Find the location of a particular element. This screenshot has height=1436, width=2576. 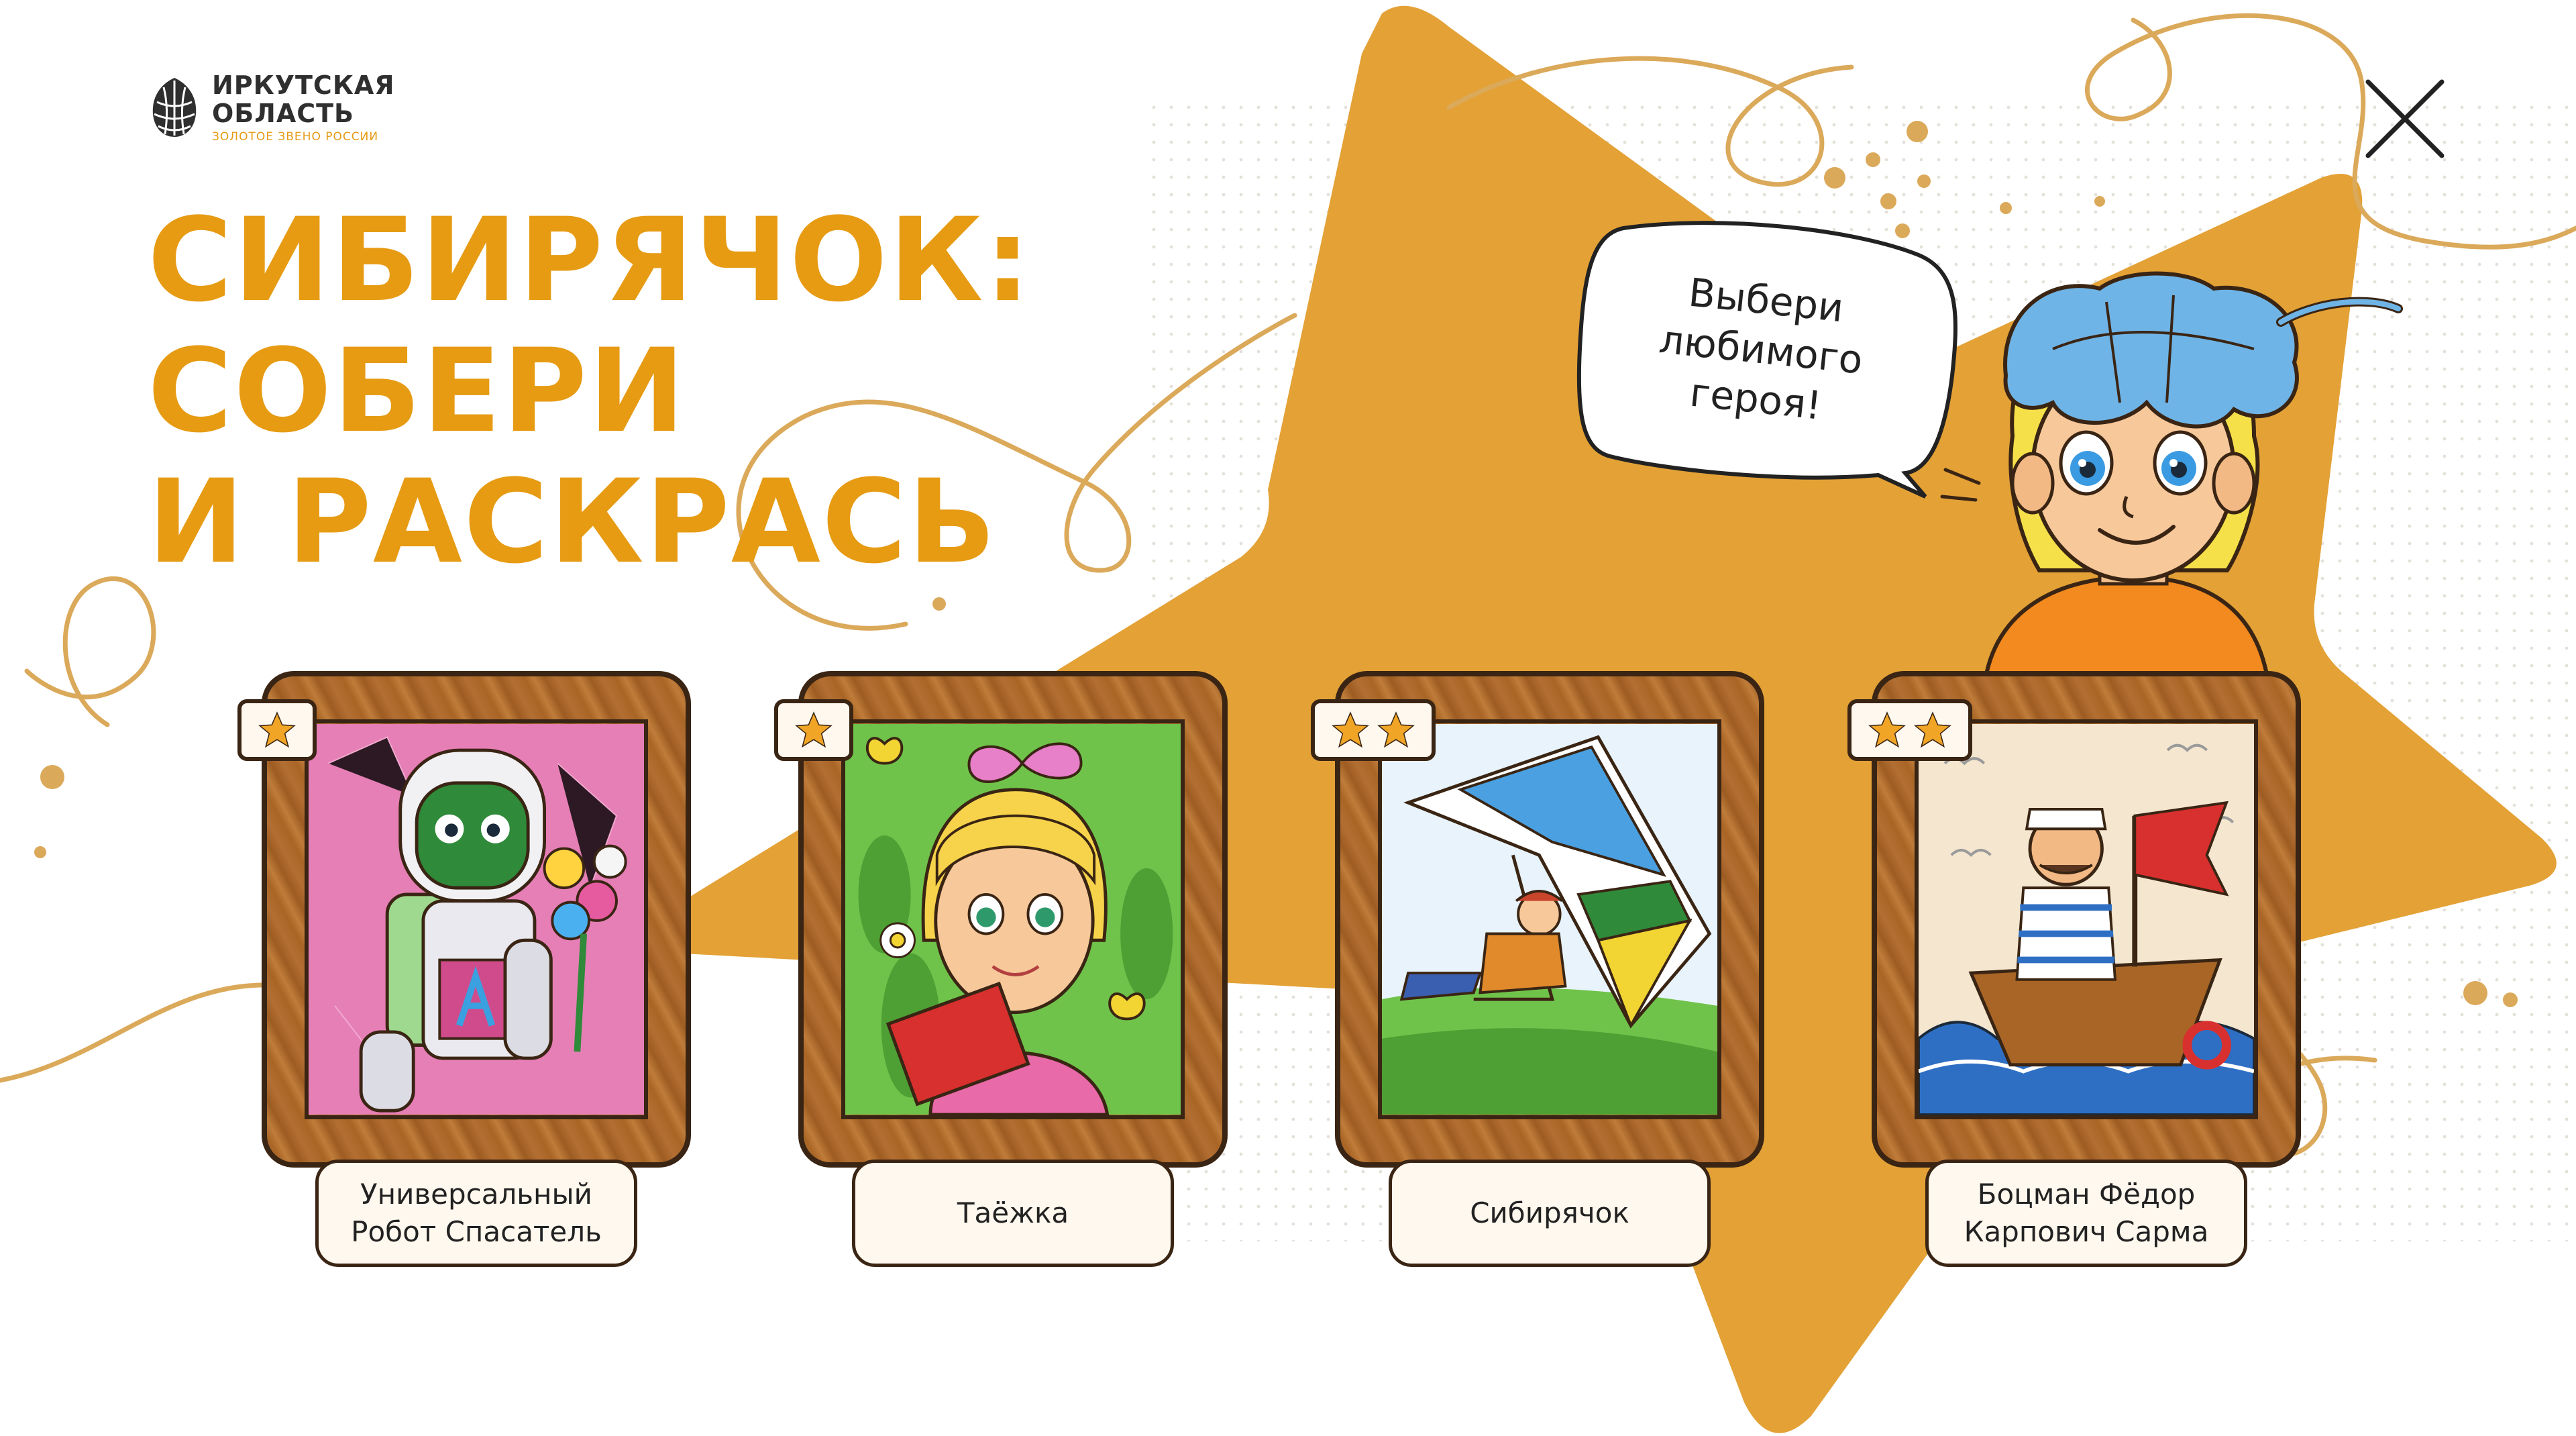

robot-illustration is located at coordinates (476, 919).